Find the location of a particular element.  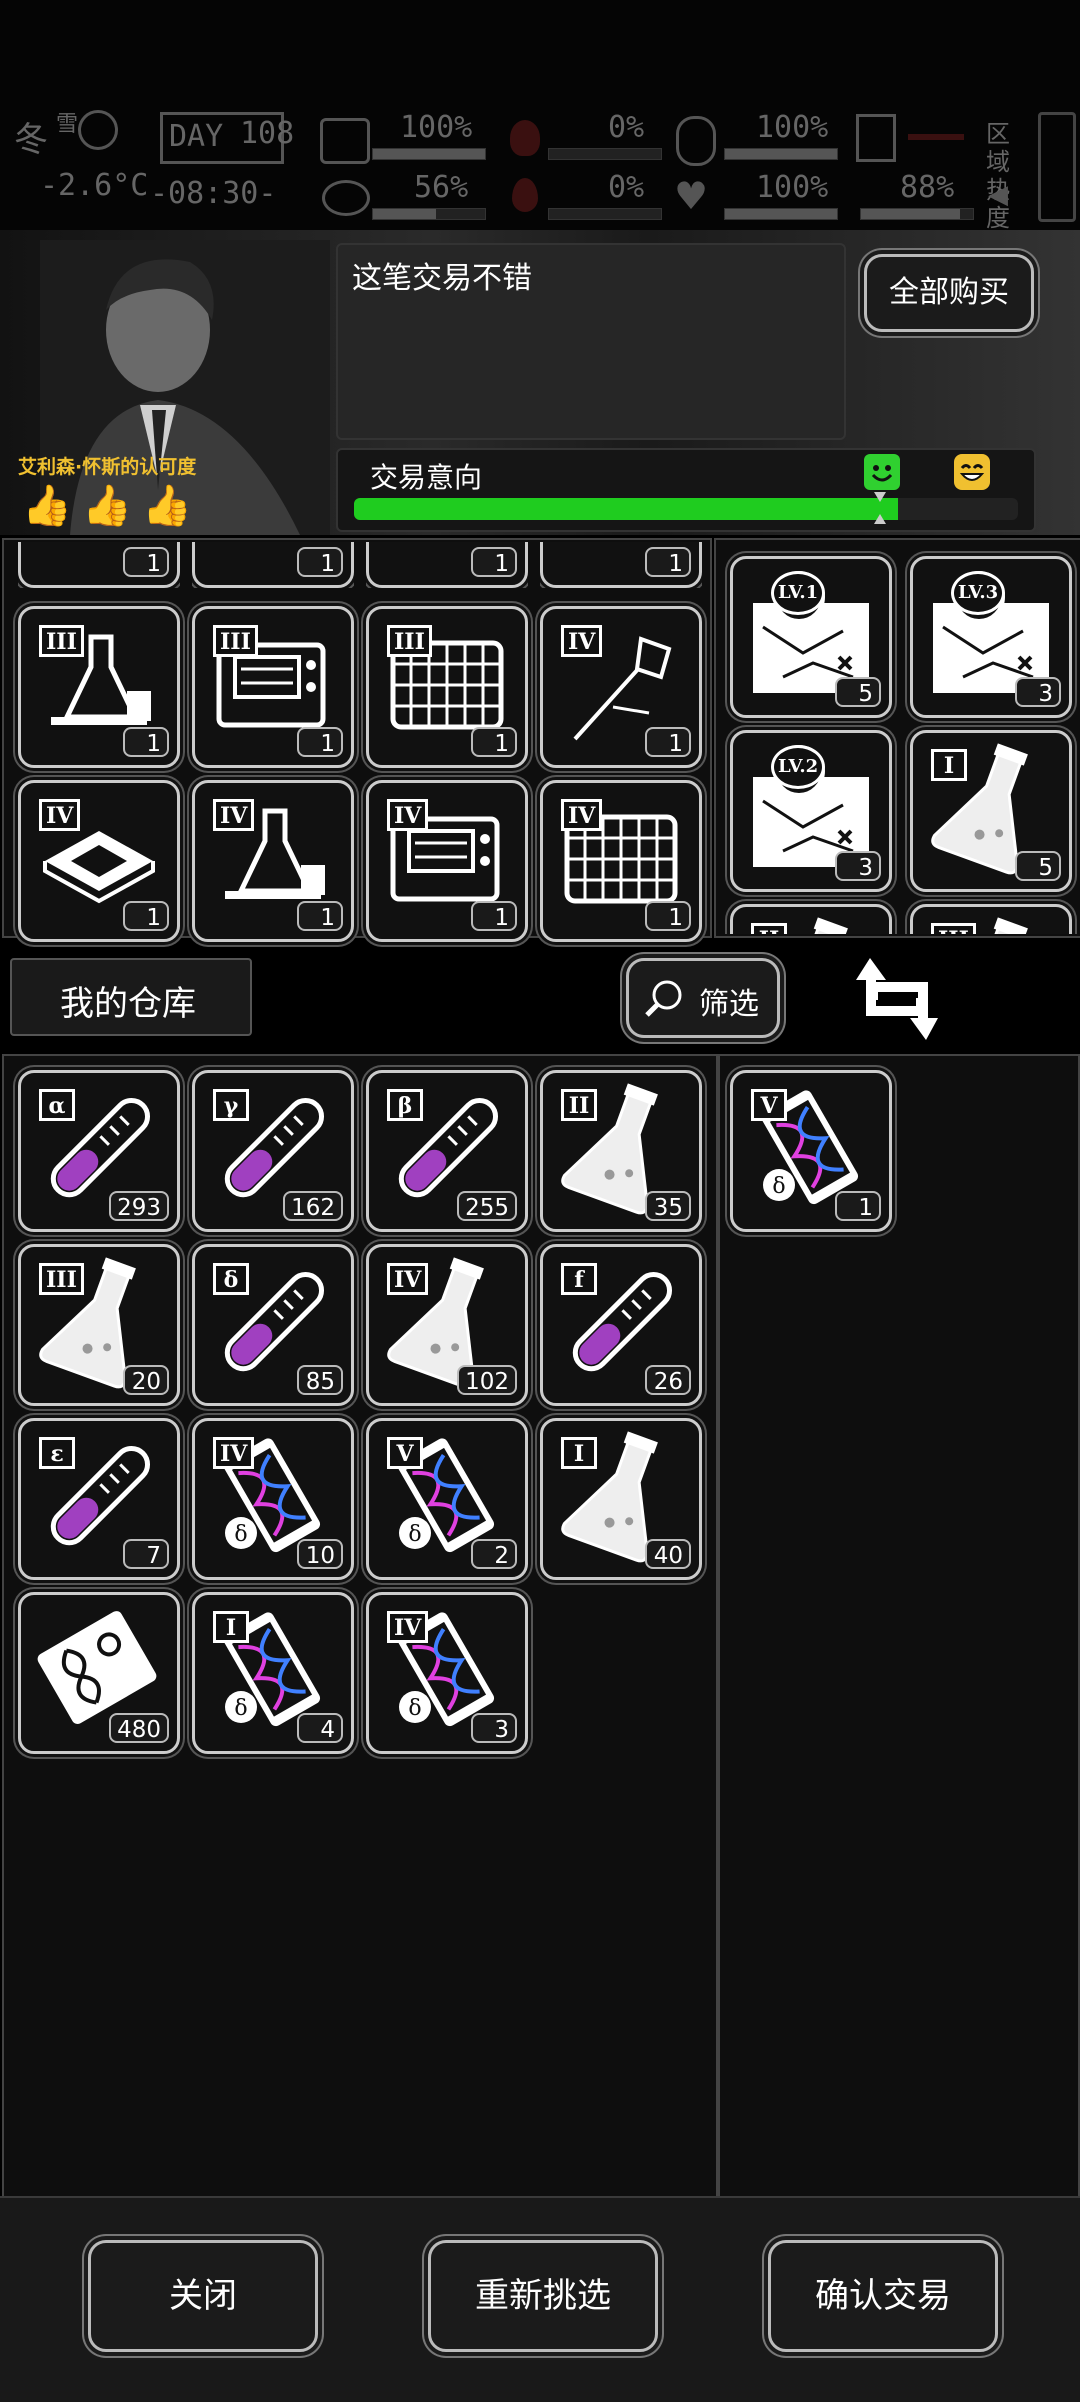

warehouse-item-slot: II 35 is located at coordinates (621, 1151).